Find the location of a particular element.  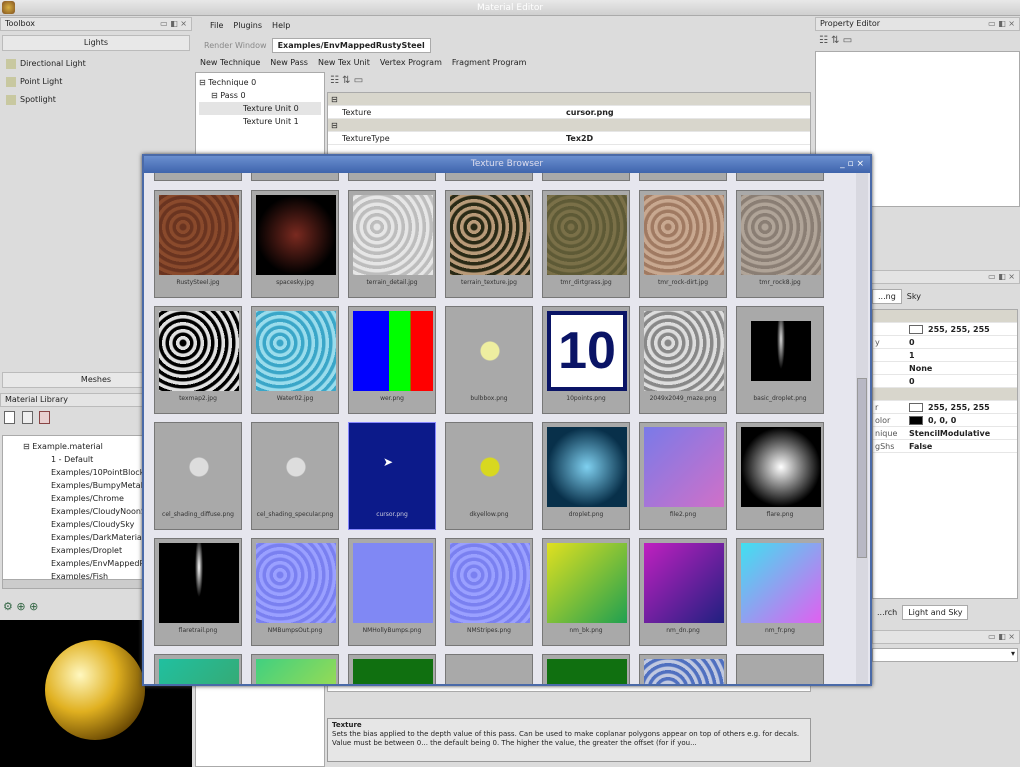

property-value: Tex2D is located at coordinates (579, 138).